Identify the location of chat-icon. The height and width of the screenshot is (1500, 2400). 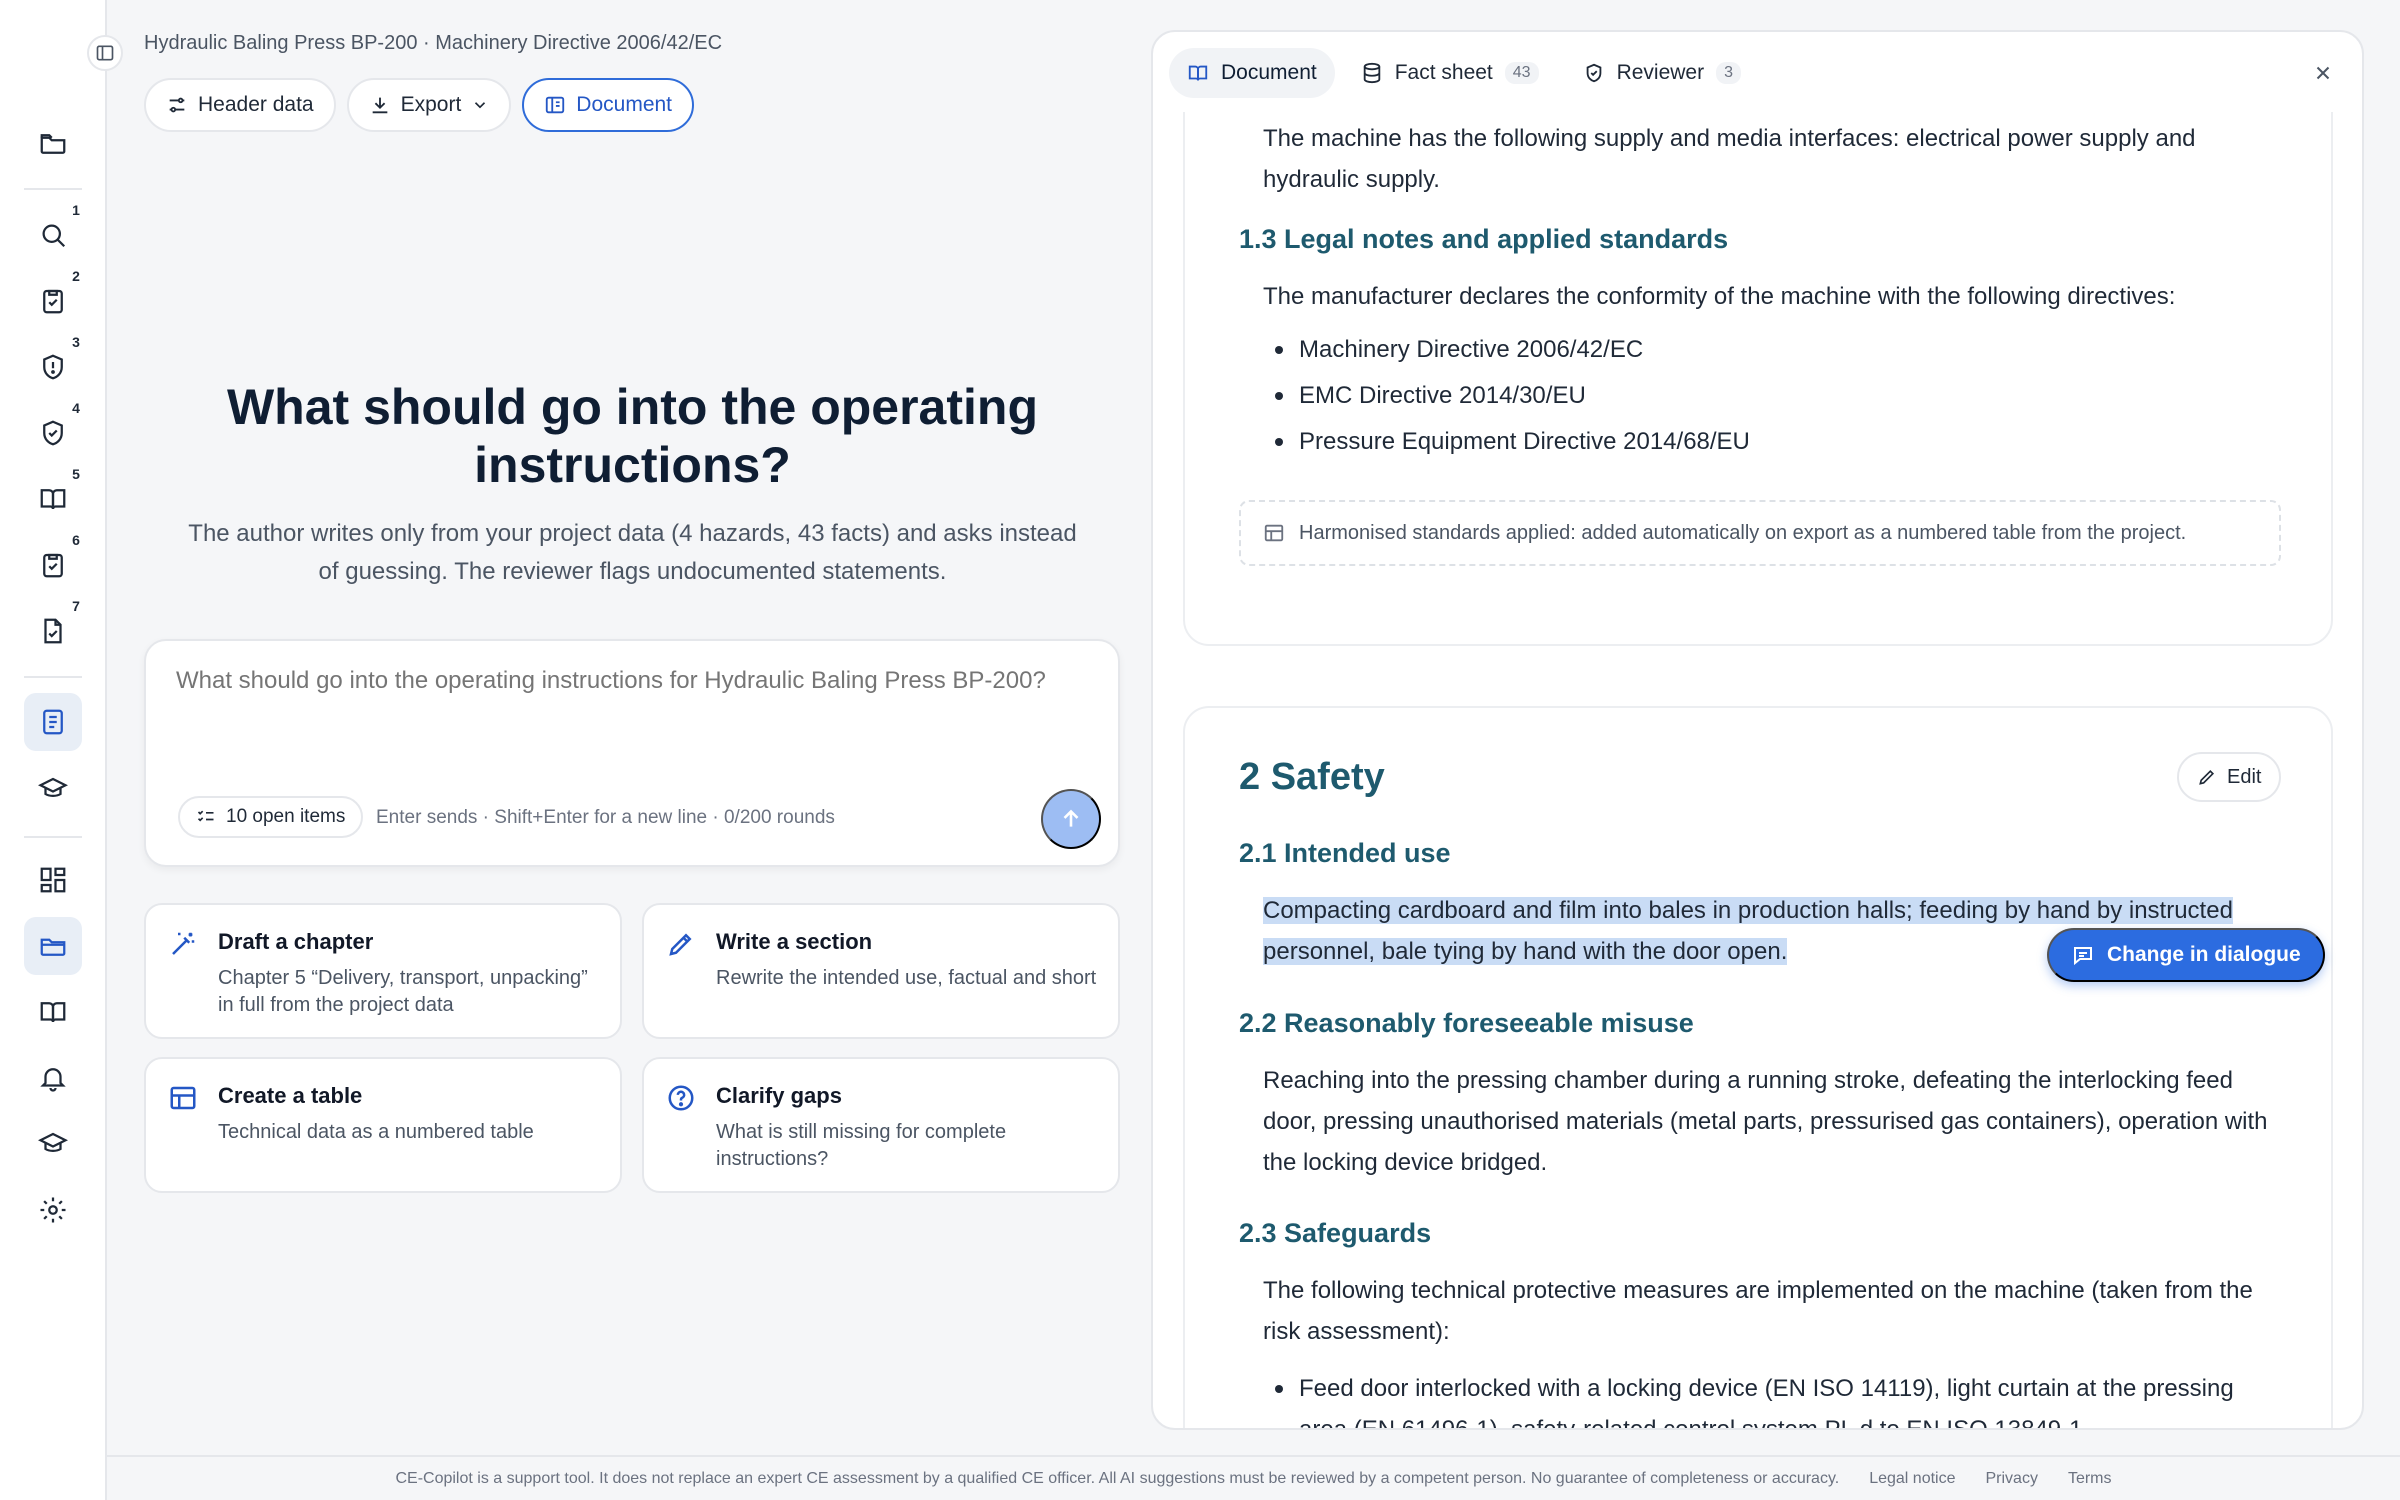
(2083, 956).